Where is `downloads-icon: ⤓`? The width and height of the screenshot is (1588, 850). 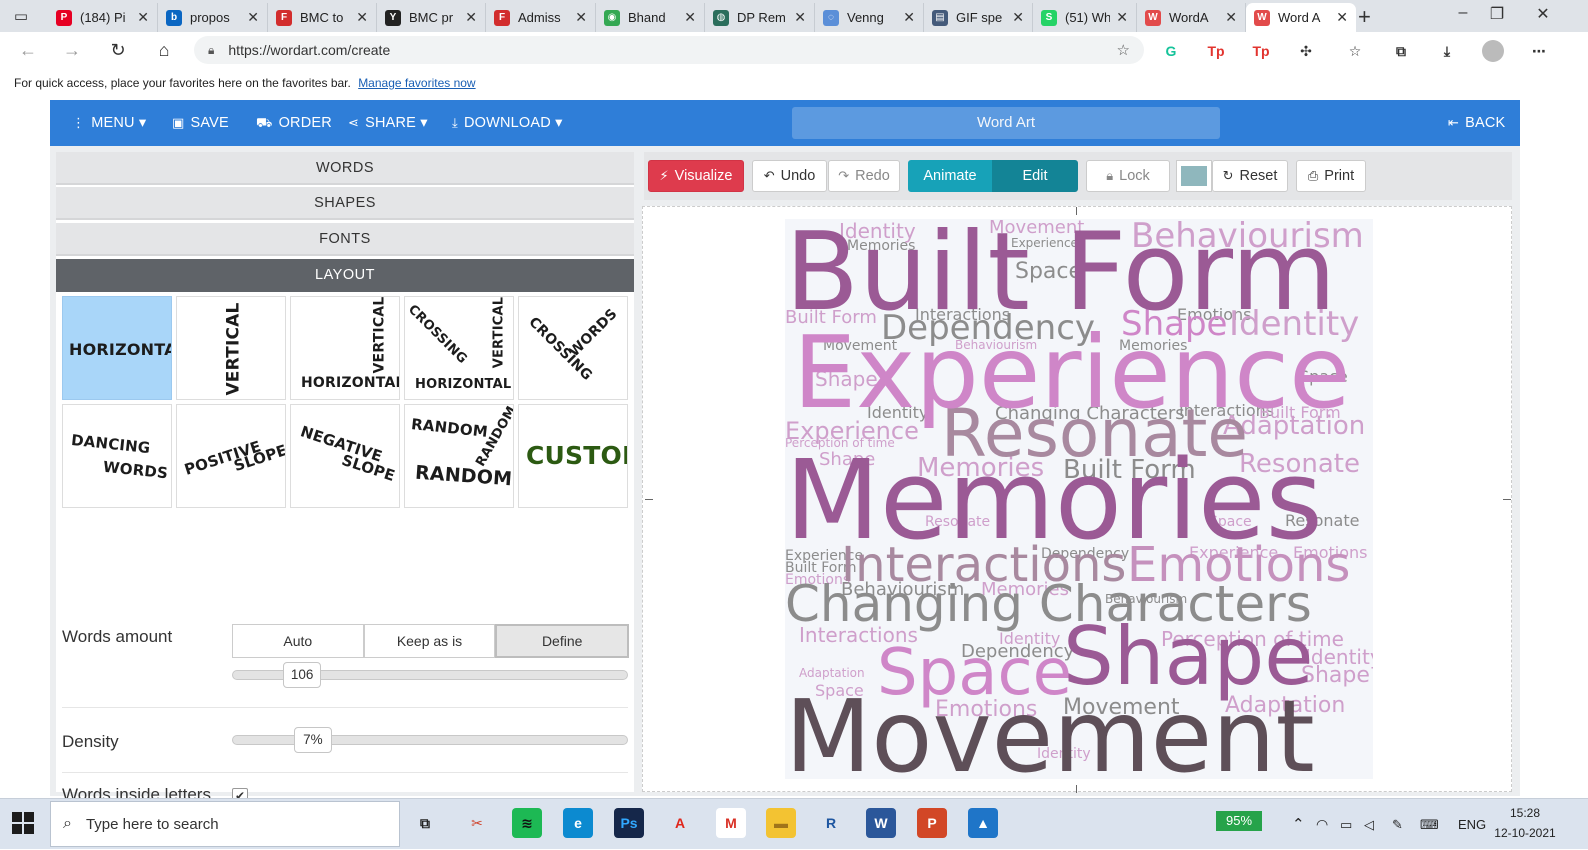 downloads-icon: ⤓ is located at coordinates (1447, 51).